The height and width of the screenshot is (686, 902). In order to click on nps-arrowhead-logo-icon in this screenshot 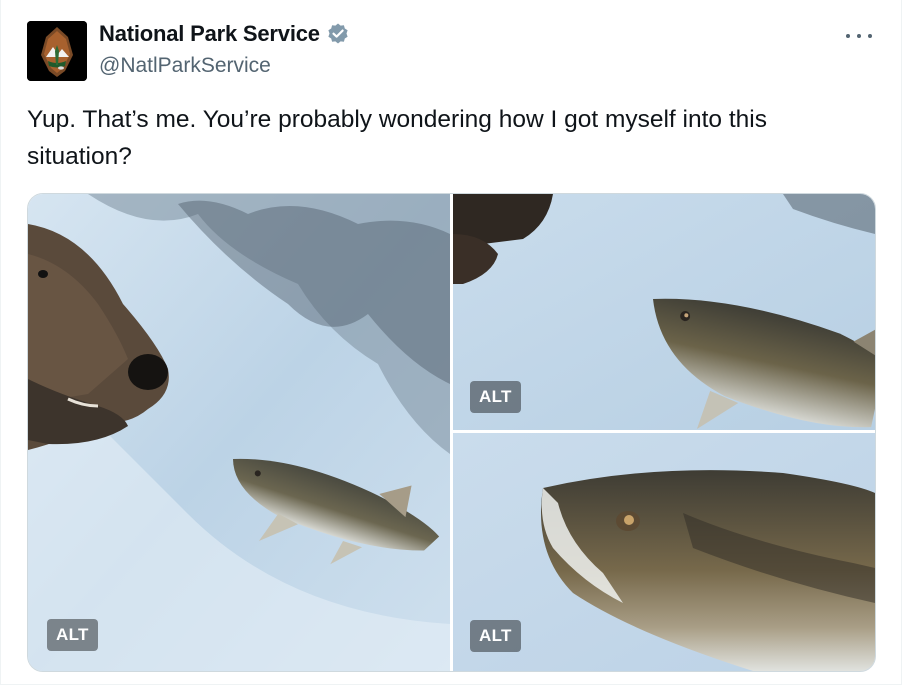, I will do `click(57, 51)`.